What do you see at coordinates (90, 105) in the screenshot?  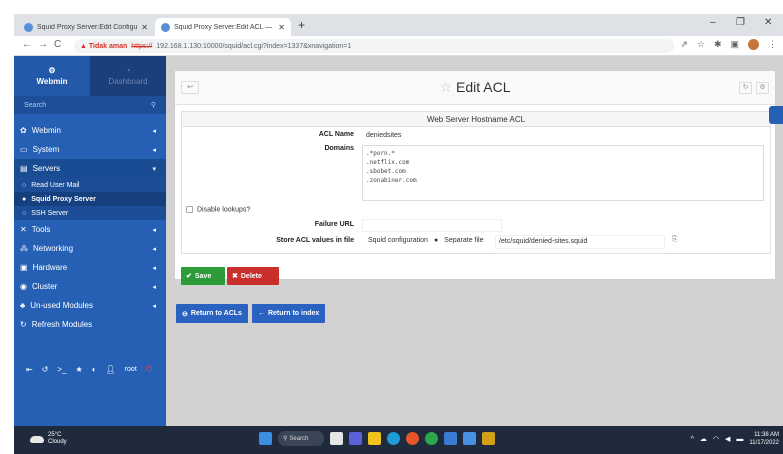 I see `sidebar-search: Search ⚲` at bounding box center [90, 105].